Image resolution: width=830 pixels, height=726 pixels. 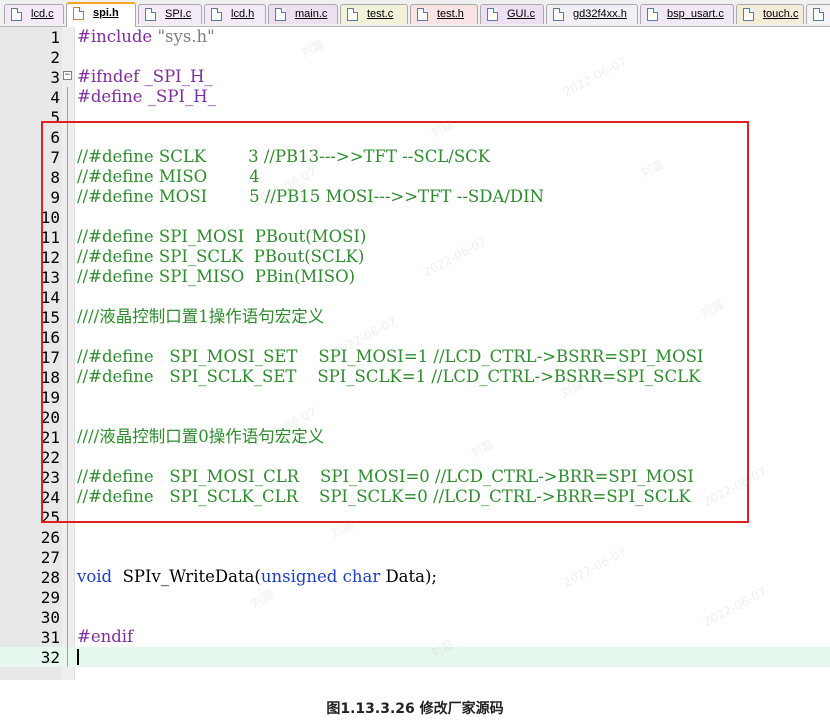 I want to click on tab-t: t, so click(x=818, y=14).